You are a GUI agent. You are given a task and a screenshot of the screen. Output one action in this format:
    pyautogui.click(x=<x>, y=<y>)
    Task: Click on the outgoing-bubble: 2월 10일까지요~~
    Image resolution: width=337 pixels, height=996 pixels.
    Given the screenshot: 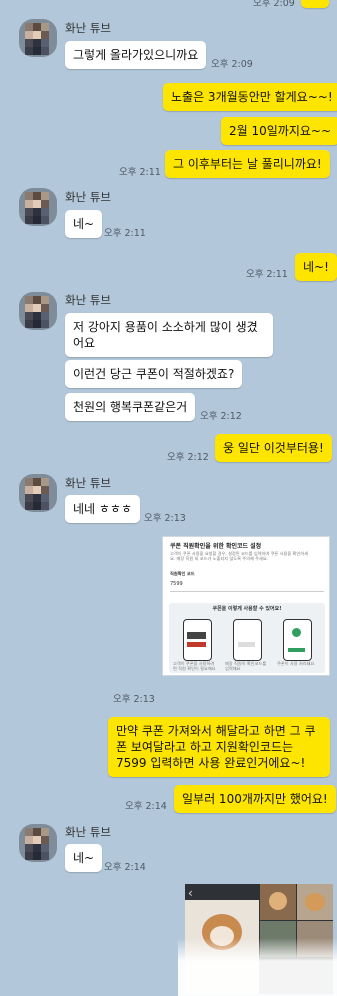 What is the action you would take?
    pyautogui.click(x=279, y=131)
    